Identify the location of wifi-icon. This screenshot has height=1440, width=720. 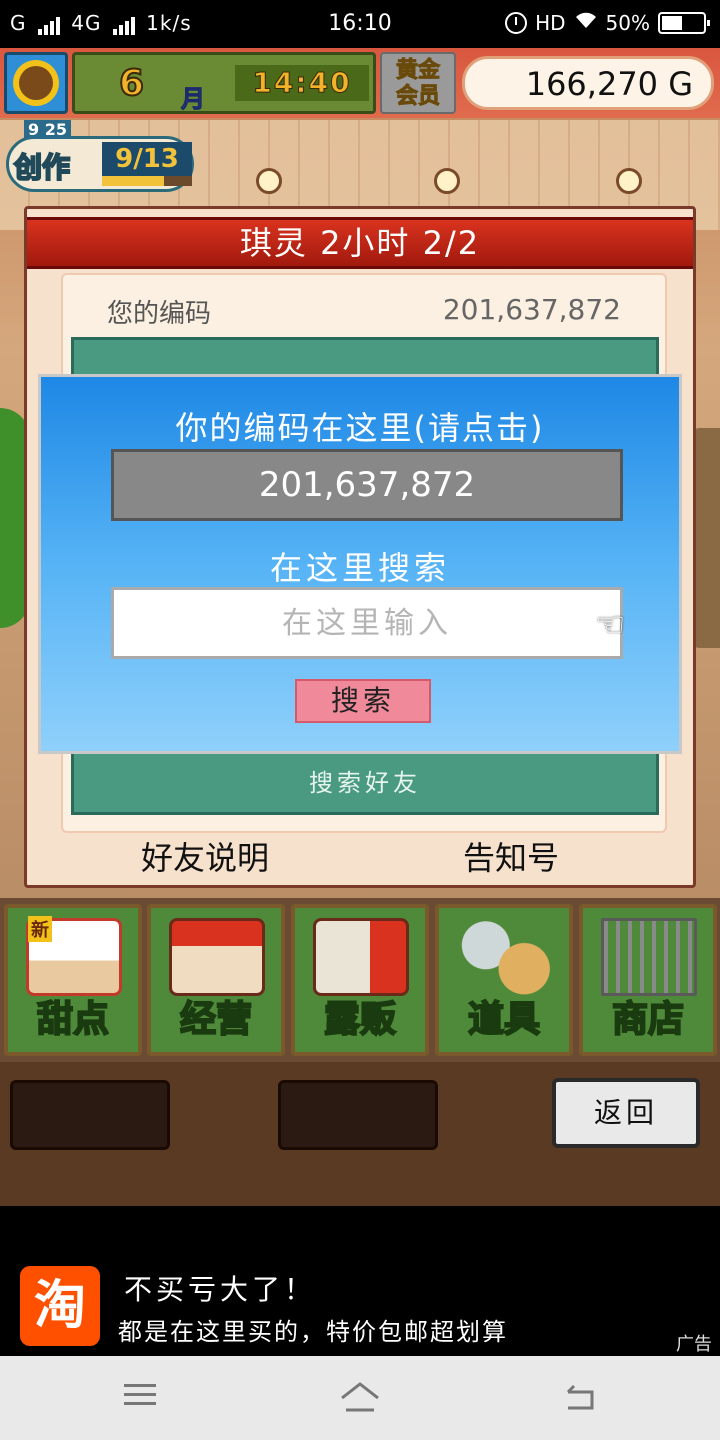
(586, 22).